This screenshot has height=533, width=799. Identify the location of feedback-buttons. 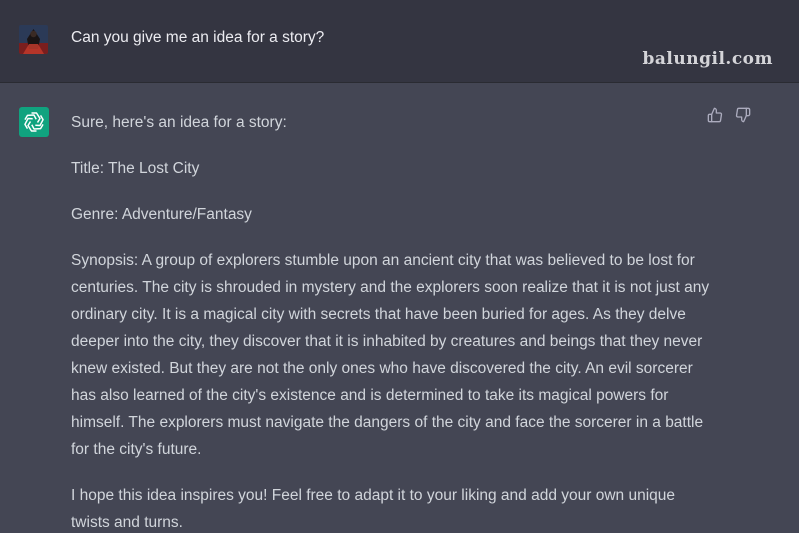
(729, 117).